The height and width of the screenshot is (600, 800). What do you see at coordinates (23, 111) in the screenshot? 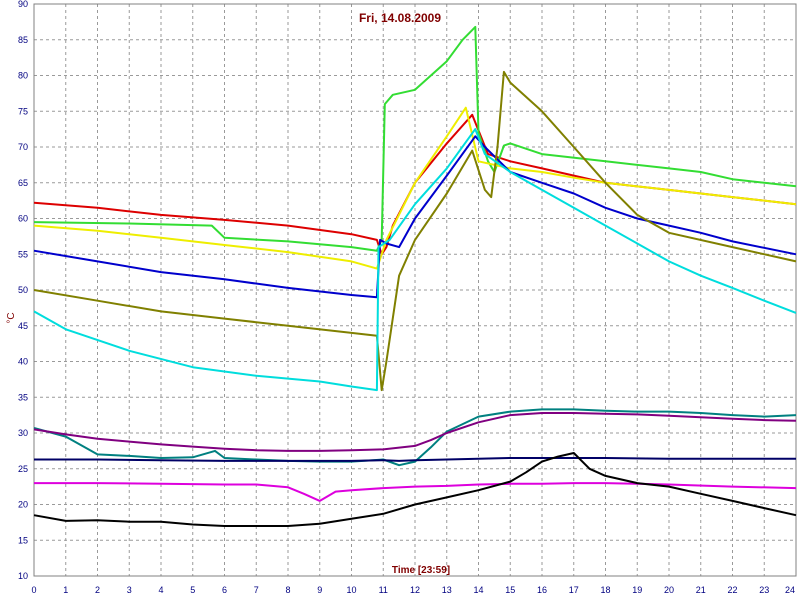
I see `y-tick-label-75: 75` at bounding box center [23, 111].